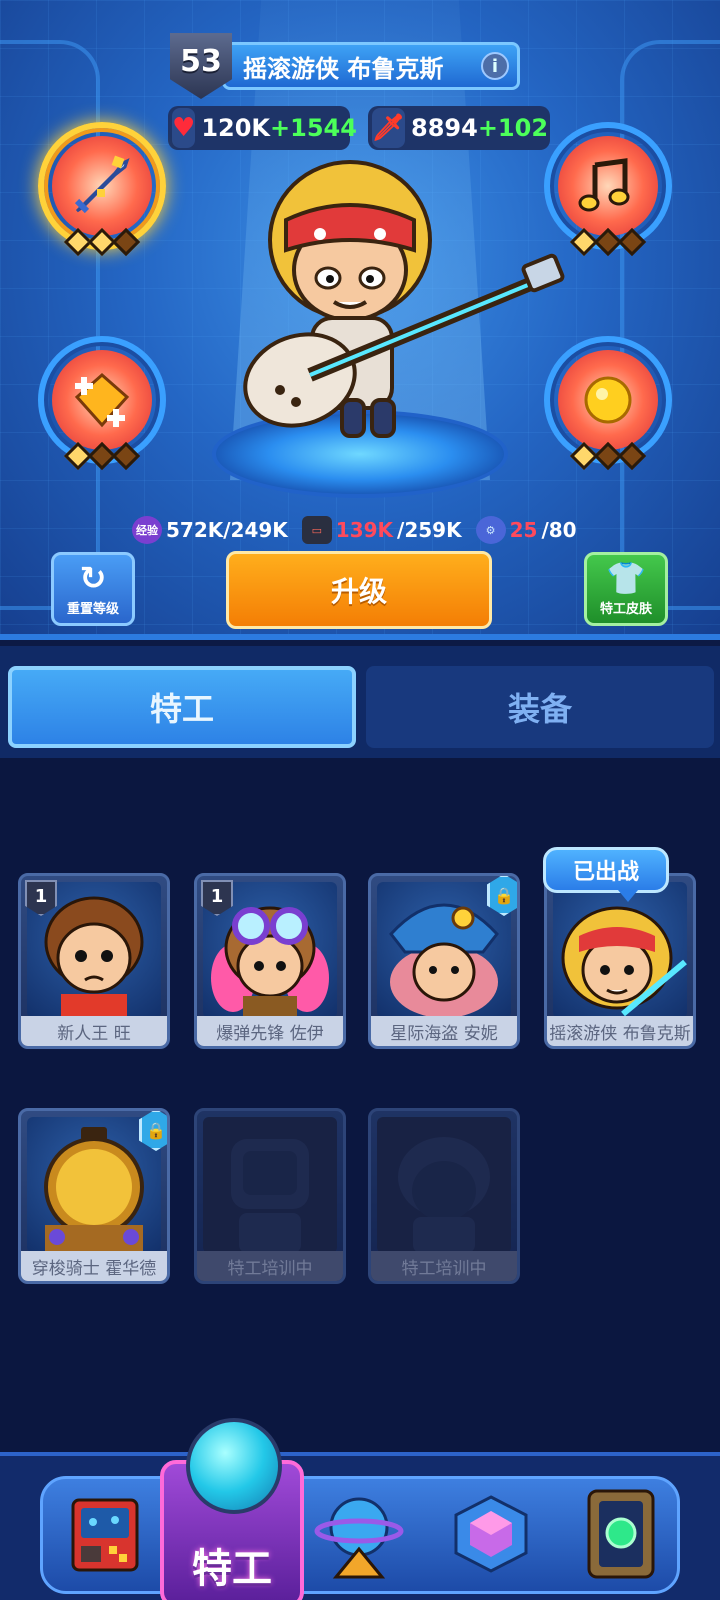  I want to click on exp-value: 572K/249K, so click(227, 530).